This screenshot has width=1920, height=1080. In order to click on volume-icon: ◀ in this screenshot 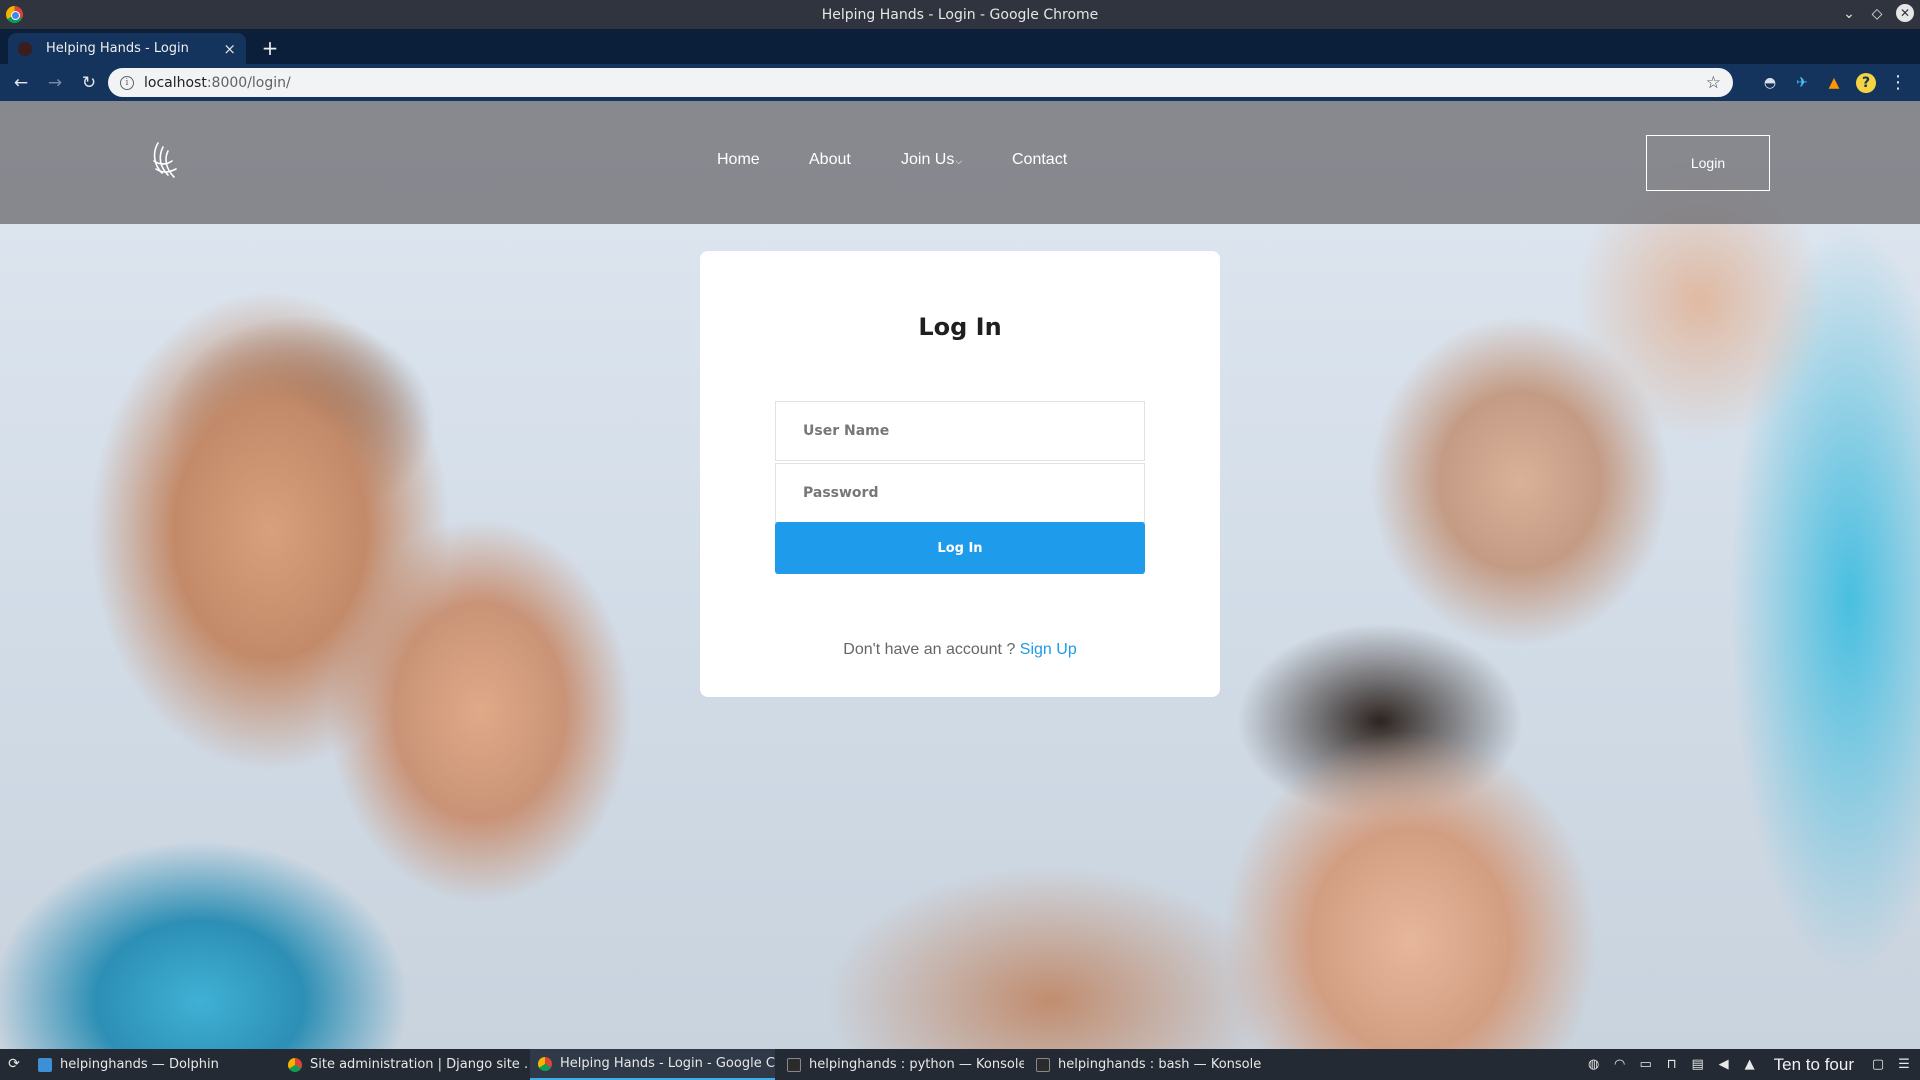, I will do `click(1724, 1065)`.